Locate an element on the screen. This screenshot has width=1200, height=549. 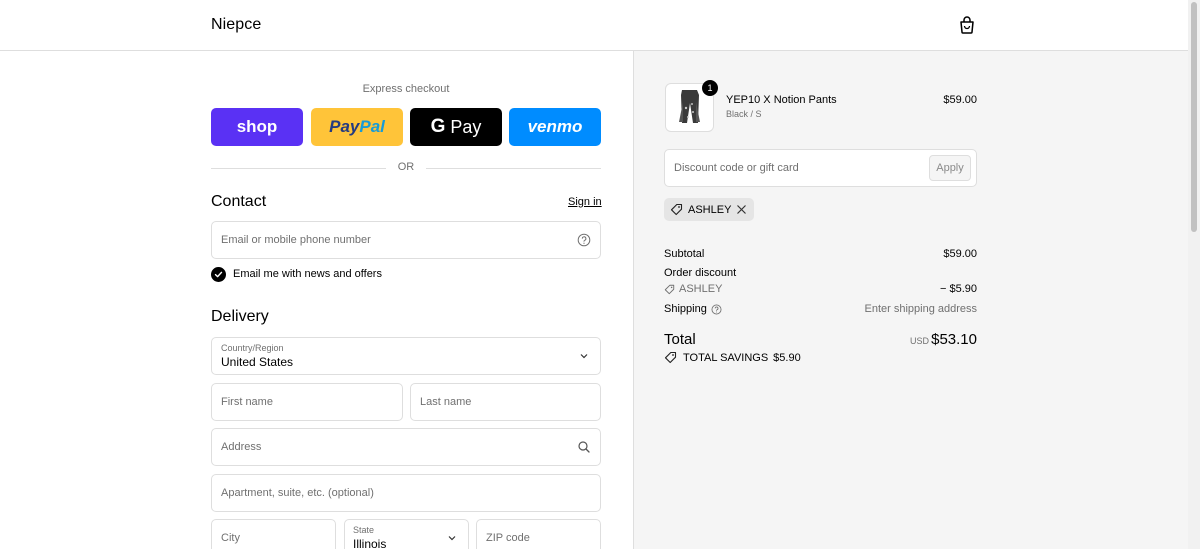
sign-in-link: Sign in is located at coordinates (585, 202).